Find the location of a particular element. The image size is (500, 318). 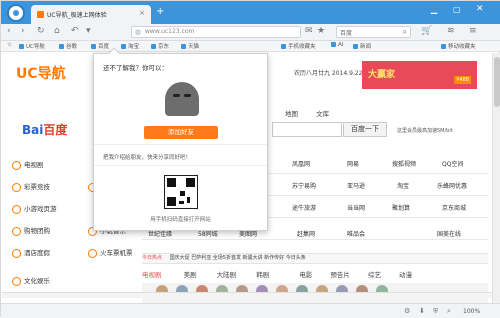

lottery-icon is located at coordinates (16, 187).